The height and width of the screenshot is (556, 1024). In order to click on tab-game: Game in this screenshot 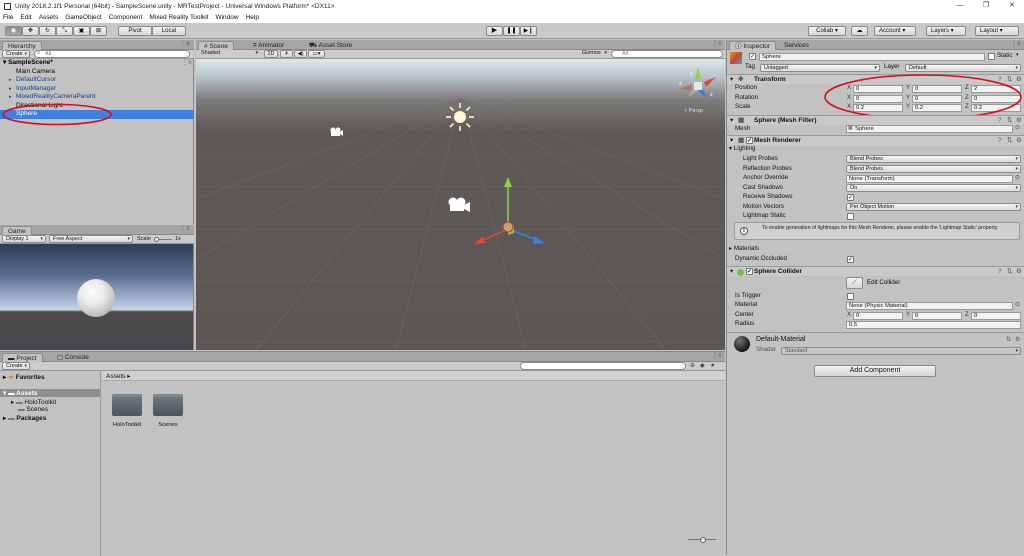, I will do `click(17, 230)`.